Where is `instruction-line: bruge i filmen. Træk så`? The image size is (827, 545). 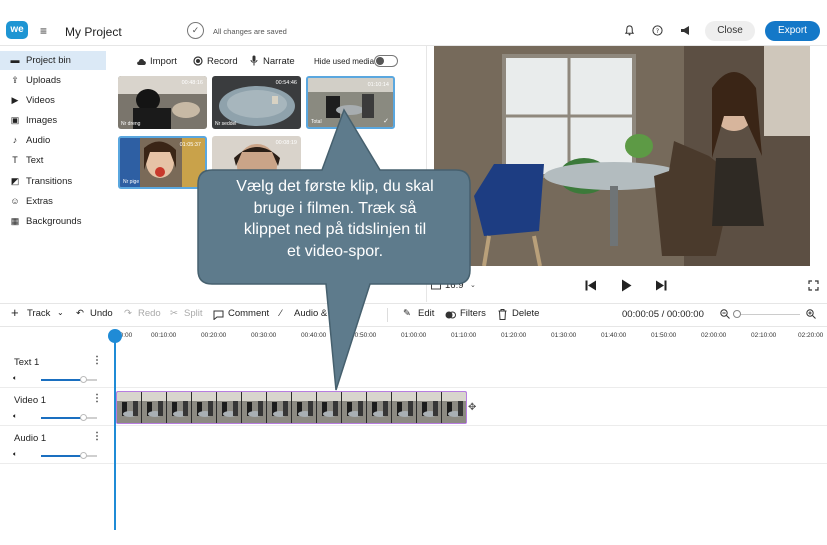
instruction-line: bruge i filmen. Træk så is located at coordinates (335, 208).